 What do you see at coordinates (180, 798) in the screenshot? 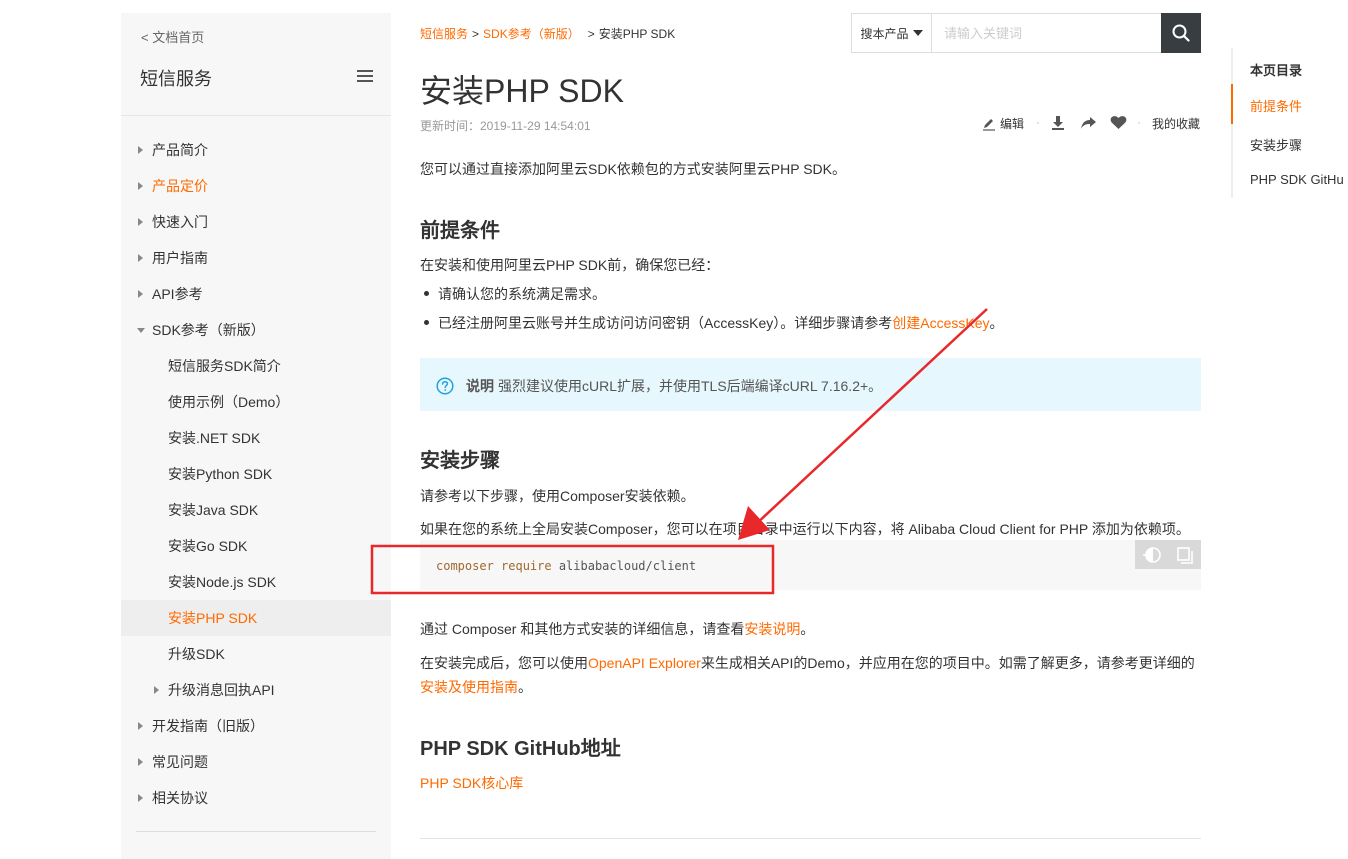
I see `sidebar-item-label: 相关协议` at bounding box center [180, 798].